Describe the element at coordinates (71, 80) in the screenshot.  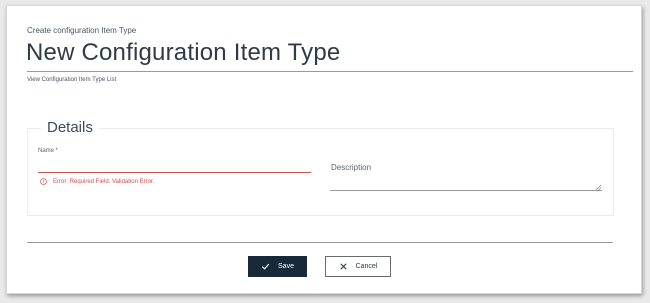
I see `view-list-link: View Configuration Item Type List` at that location.